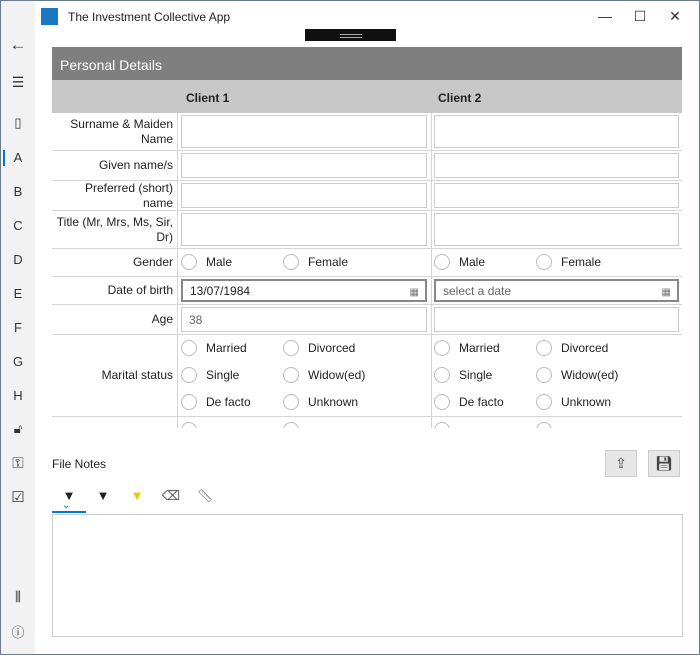  I want to click on maximize-button: ☐, so click(640, 16).